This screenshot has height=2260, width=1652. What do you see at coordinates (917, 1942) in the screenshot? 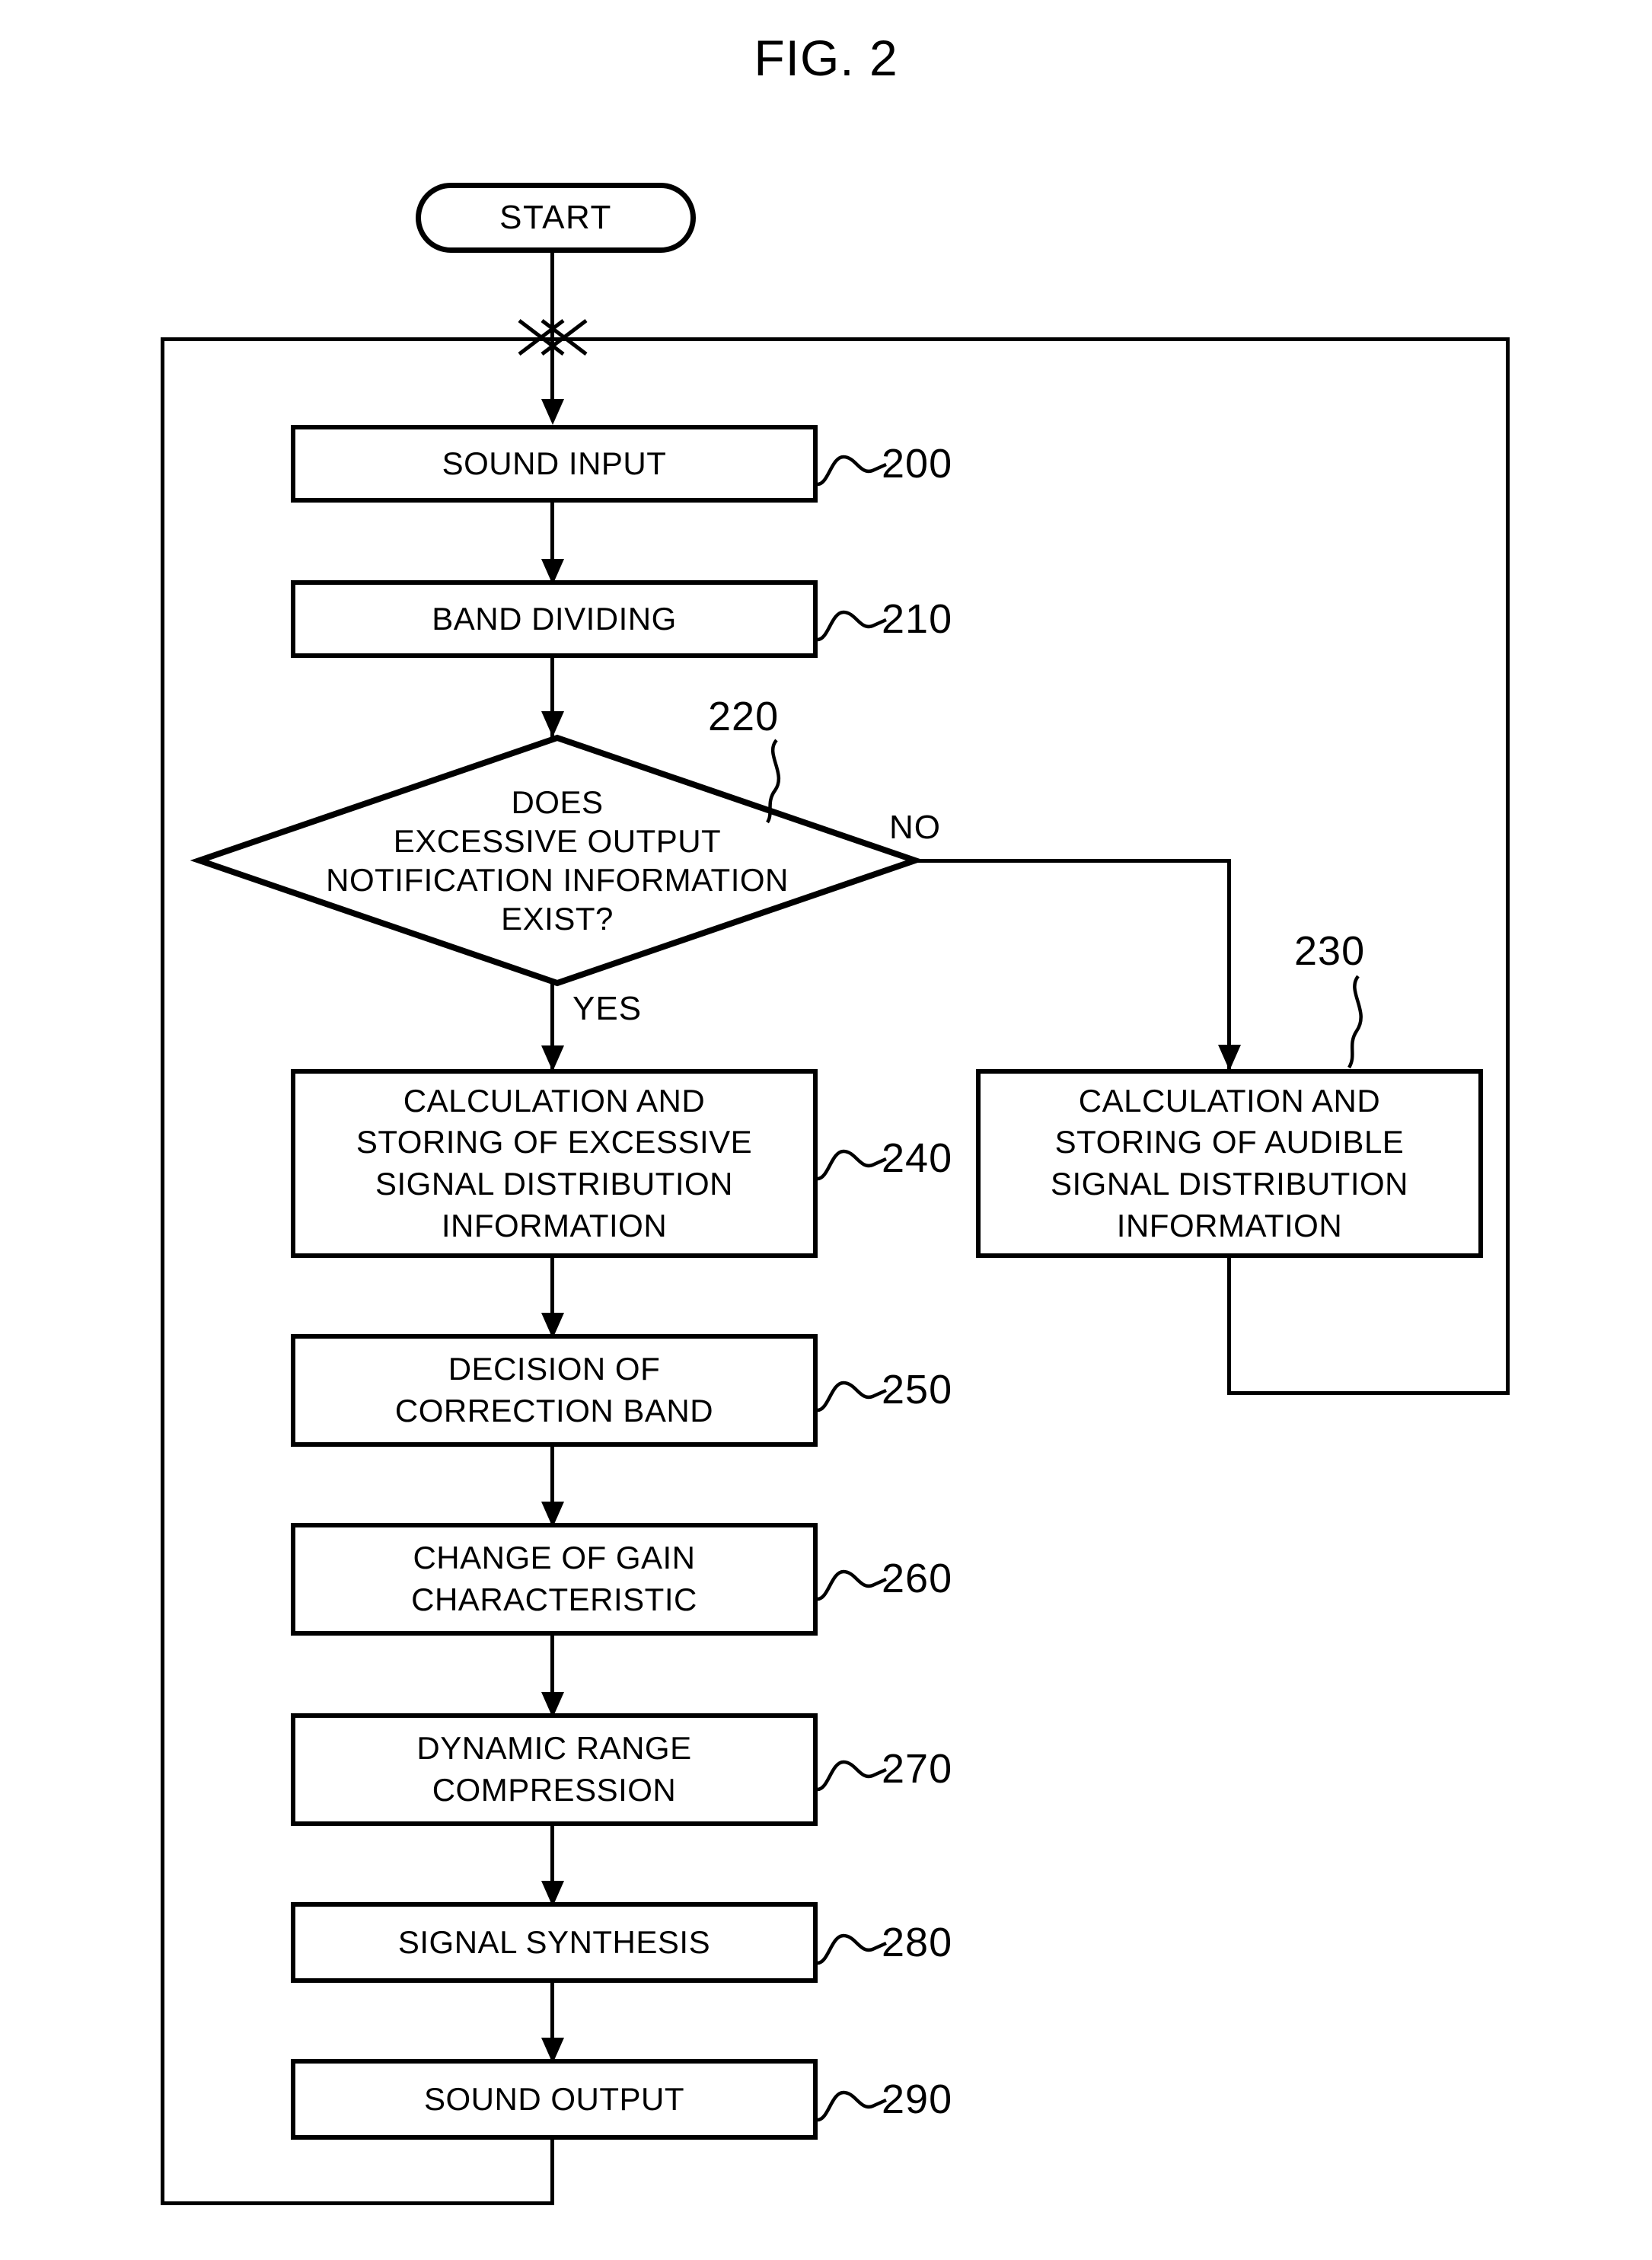
I see `ref-number-280: 280` at bounding box center [917, 1942].